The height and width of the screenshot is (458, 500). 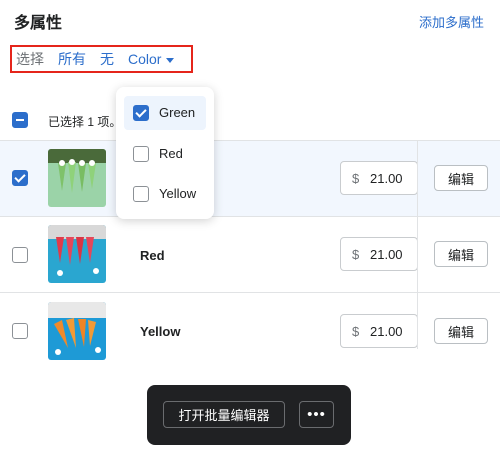 I want to click on add-variant-link: 添加多属性, so click(x=451, y=21).